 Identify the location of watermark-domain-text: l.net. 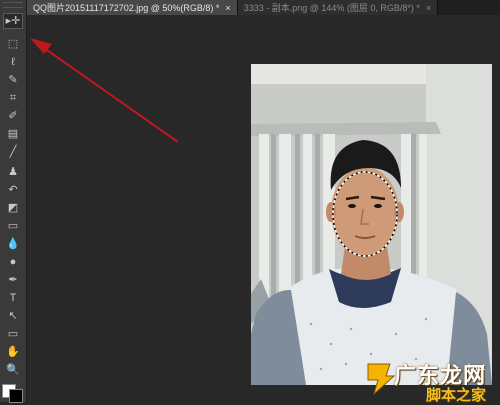
(477, 367).